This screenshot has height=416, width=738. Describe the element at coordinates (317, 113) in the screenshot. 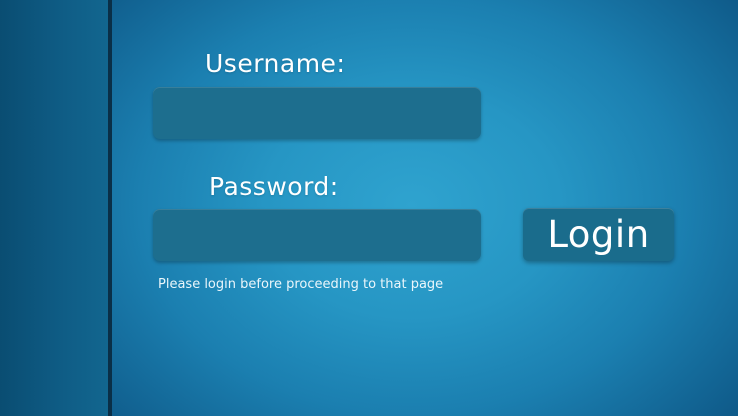

I see `username-field` at that location.